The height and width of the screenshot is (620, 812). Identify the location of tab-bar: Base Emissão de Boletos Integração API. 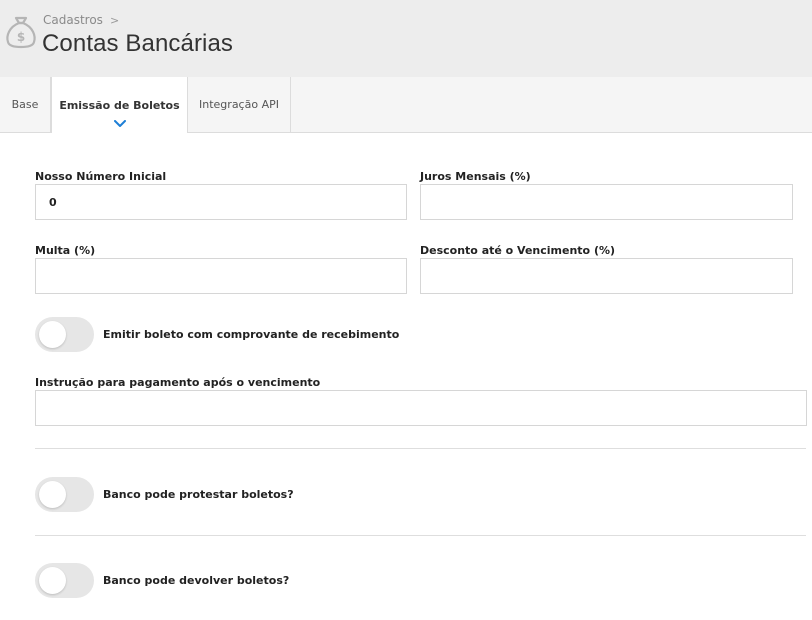
(406, 105).